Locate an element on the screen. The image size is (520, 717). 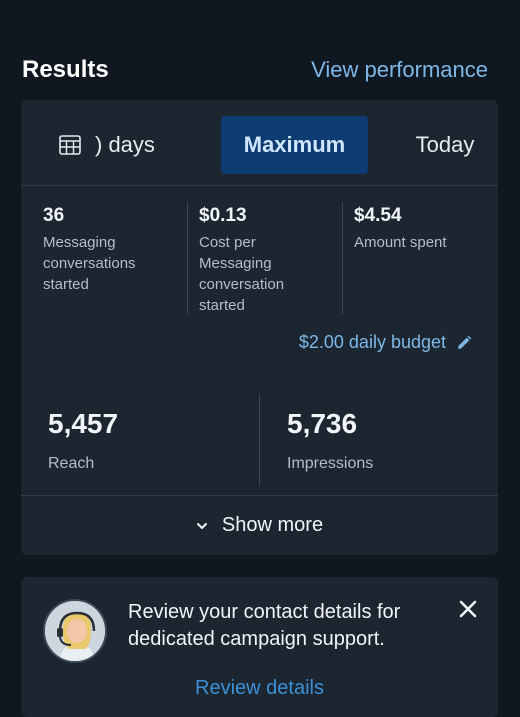
stat-label: Impressions is located at coordinates (330, 463).